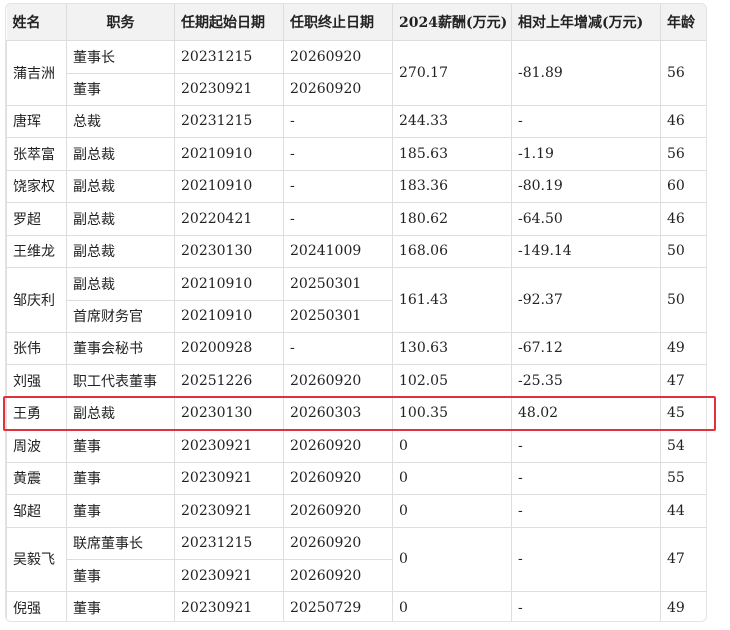 The width and height of the screenshot is (730, 630). Describe the element at coordinates (338, 316) in the screenshot. I see `cell-end-date: 20250301` at that location.